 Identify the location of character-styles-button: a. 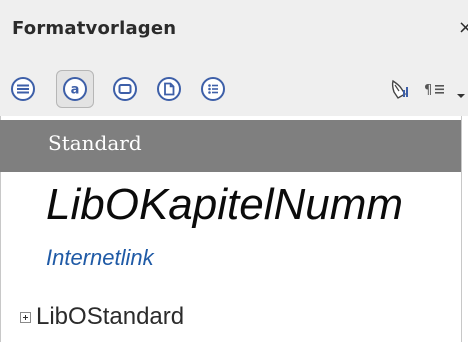
(75, 89).